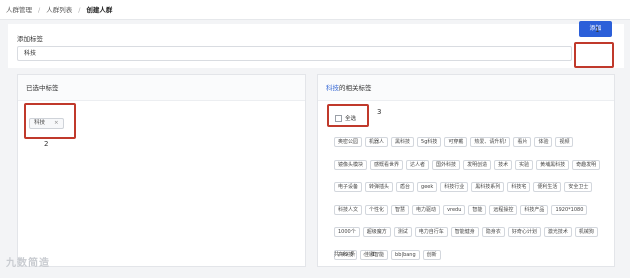 The image size is (630, 278). Describe the element at coordinates (431, 254) in the screenshot. I see `related-tag: 创新` at that location.